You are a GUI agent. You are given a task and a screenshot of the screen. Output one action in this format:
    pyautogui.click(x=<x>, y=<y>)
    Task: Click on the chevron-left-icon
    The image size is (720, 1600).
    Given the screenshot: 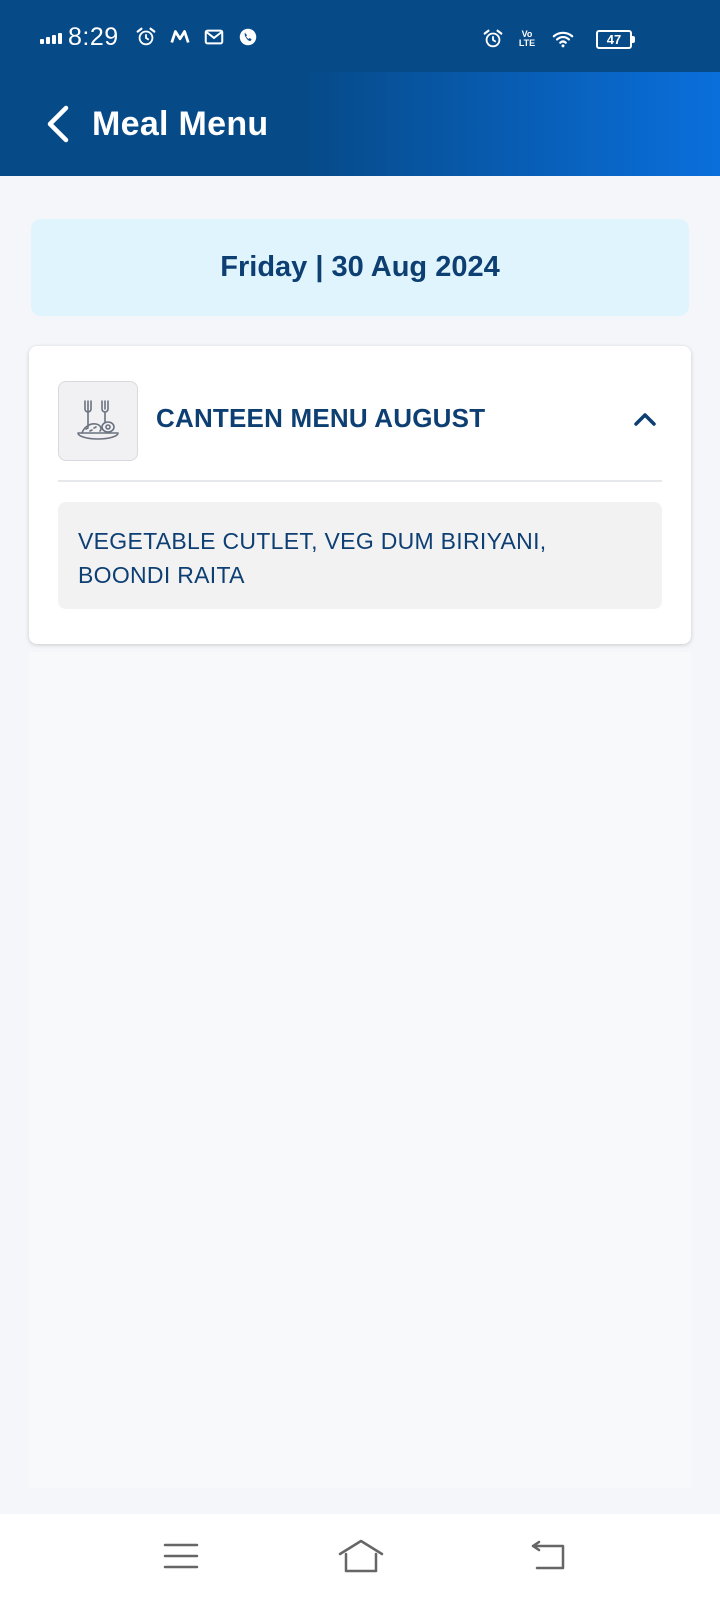 What is the action you would take?
    pyautogui.click(x=58, y=124)
    